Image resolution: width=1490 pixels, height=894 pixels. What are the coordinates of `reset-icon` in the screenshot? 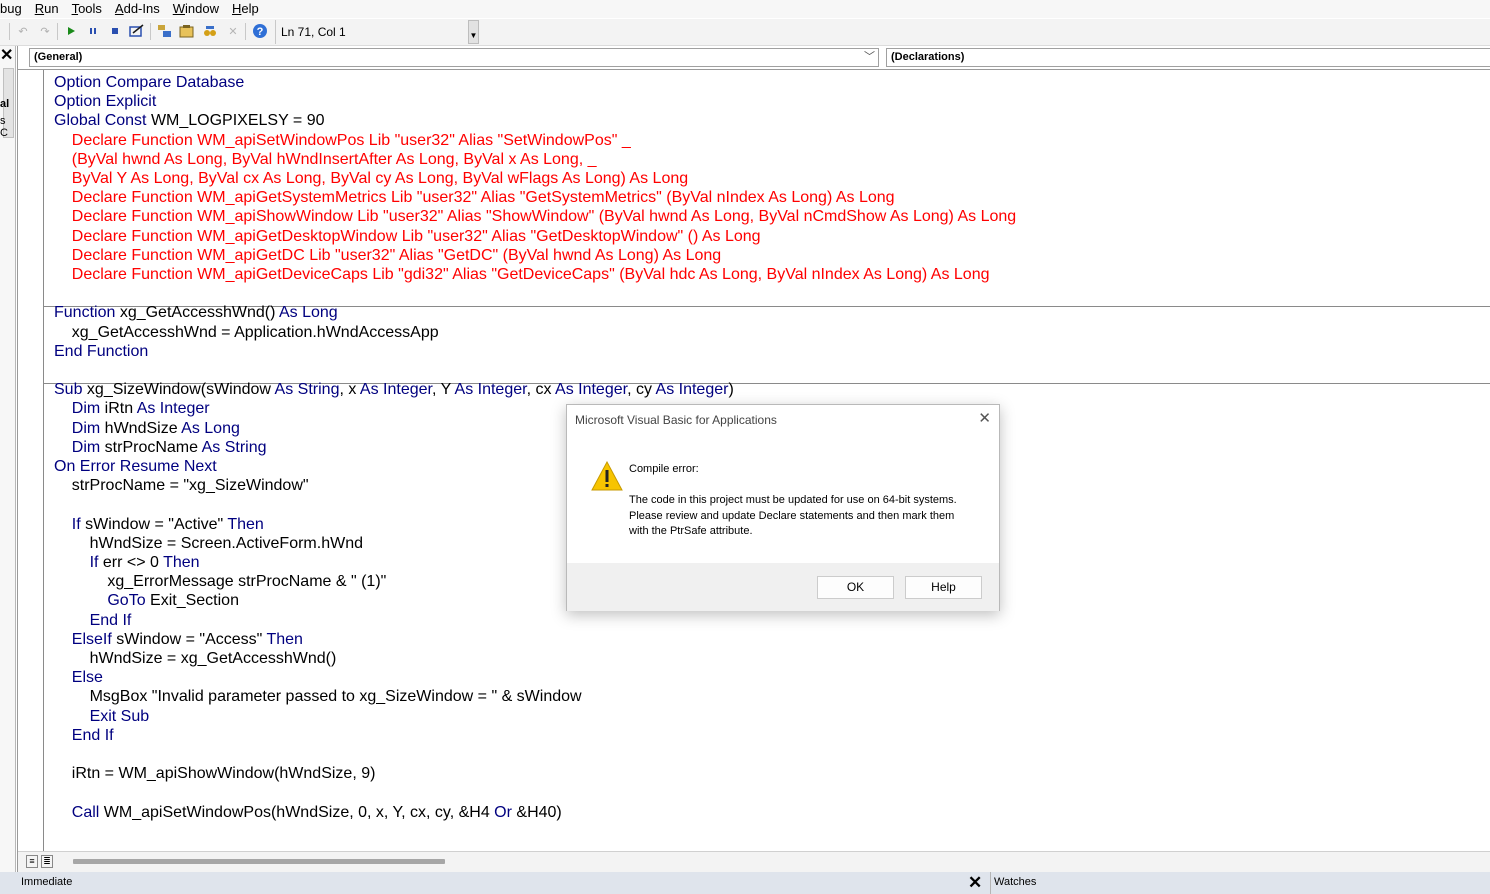 It's located at (115, 31).